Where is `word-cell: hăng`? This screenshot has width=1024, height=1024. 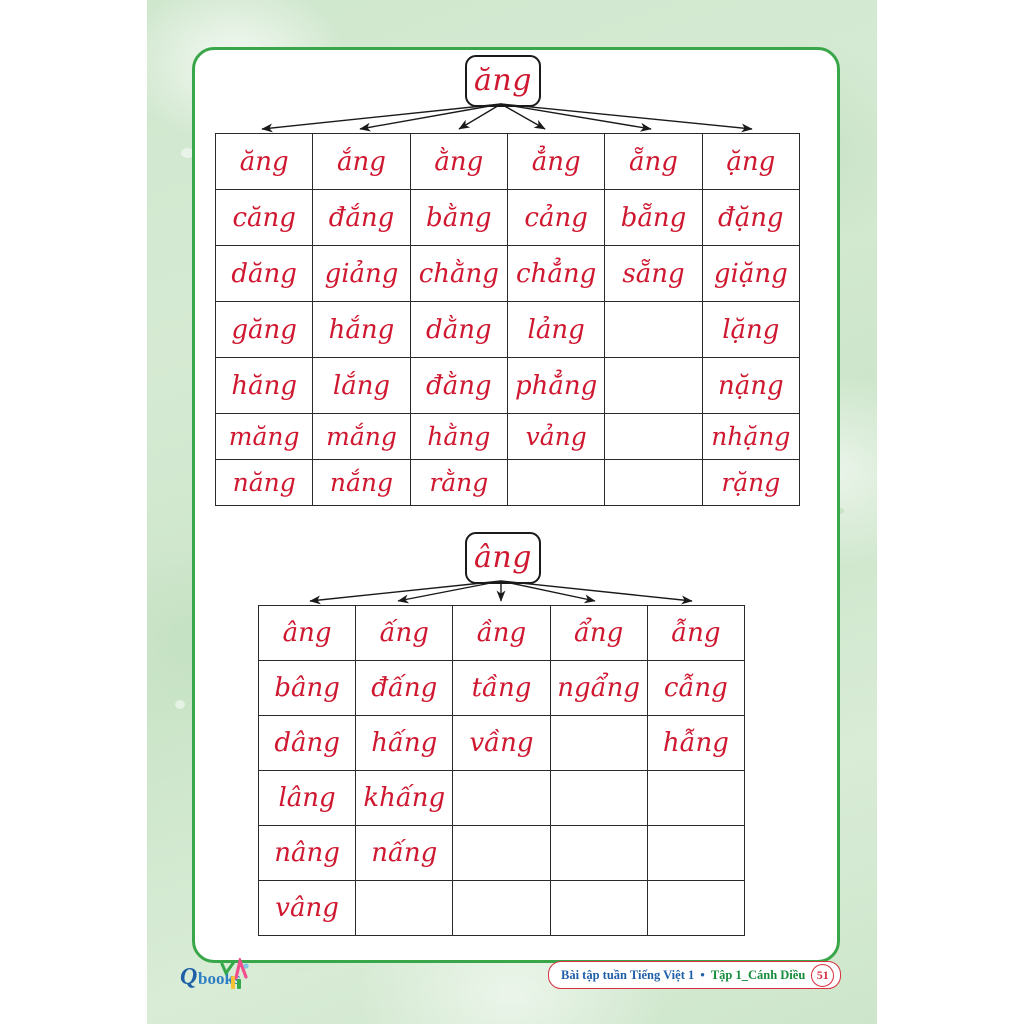
word-cell: hăng is located at coordinates (264, 385).